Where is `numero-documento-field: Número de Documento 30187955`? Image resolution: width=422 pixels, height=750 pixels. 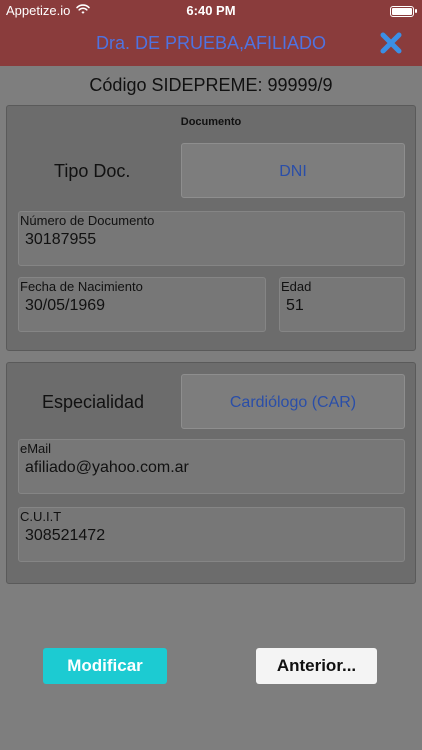
numero-documento-field: Número de Documento 30187955 is located at coordinates (211, 238).